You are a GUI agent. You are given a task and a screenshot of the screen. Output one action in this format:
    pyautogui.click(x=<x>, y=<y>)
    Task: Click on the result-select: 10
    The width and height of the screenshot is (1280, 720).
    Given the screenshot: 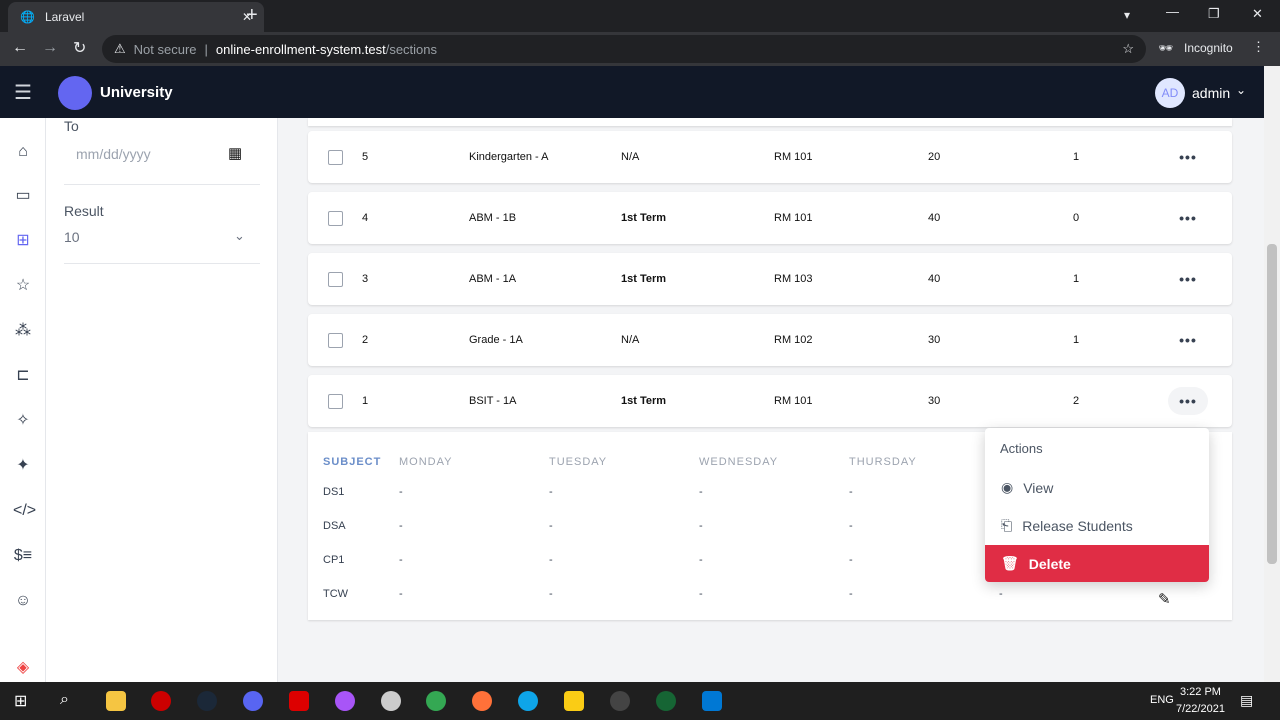 What is the action you would take?
    pyautogui.click(x=72, y=237)
    